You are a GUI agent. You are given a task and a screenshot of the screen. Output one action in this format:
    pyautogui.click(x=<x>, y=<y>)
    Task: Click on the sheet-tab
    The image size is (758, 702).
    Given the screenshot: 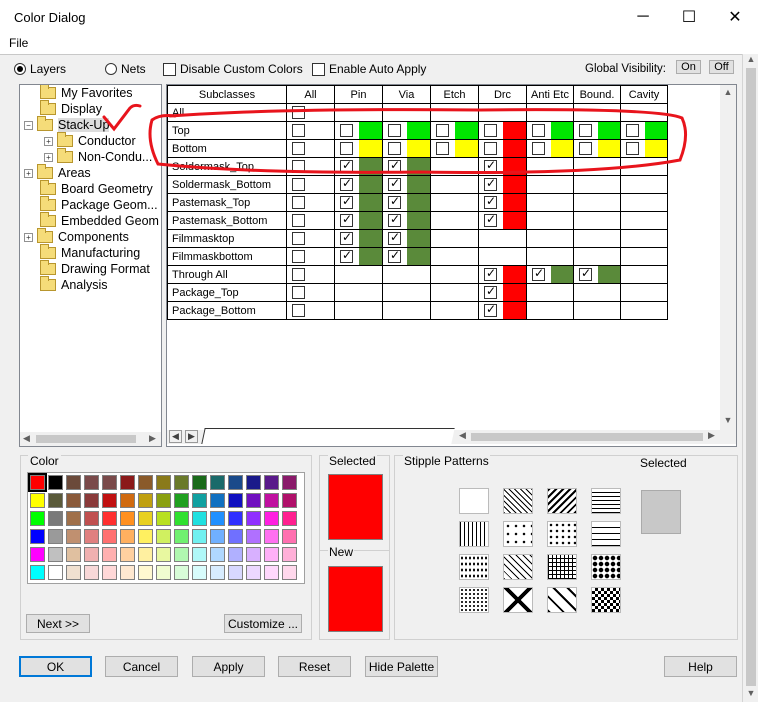 What is the action you would take?
    pyautogui.click(x=328, y=436)
    